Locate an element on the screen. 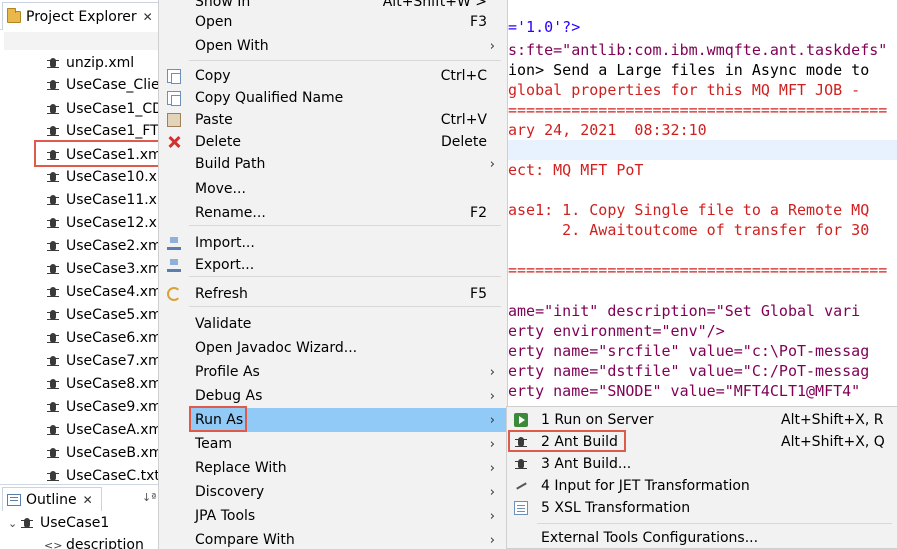  menu-item-label: Copy Qualified Name is located at coordinates (269, 98).